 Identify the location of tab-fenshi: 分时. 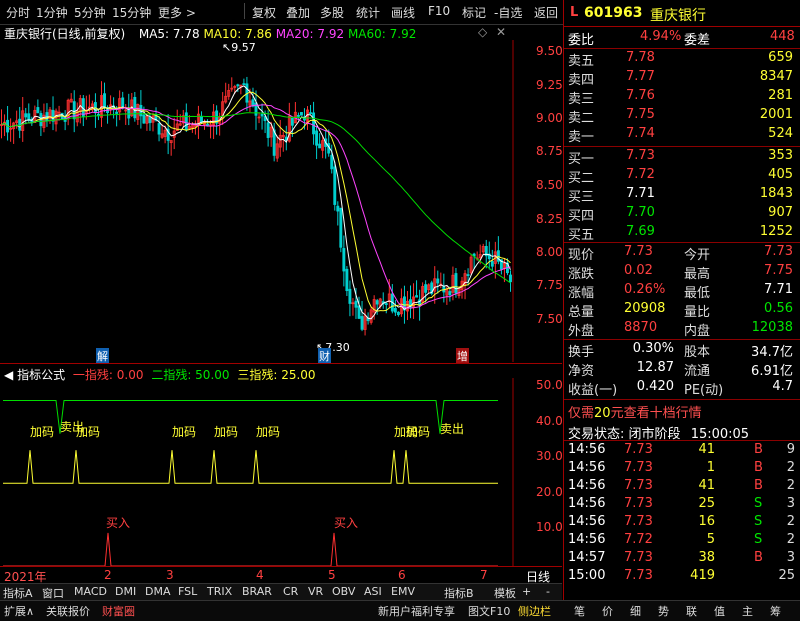
(18, 12).